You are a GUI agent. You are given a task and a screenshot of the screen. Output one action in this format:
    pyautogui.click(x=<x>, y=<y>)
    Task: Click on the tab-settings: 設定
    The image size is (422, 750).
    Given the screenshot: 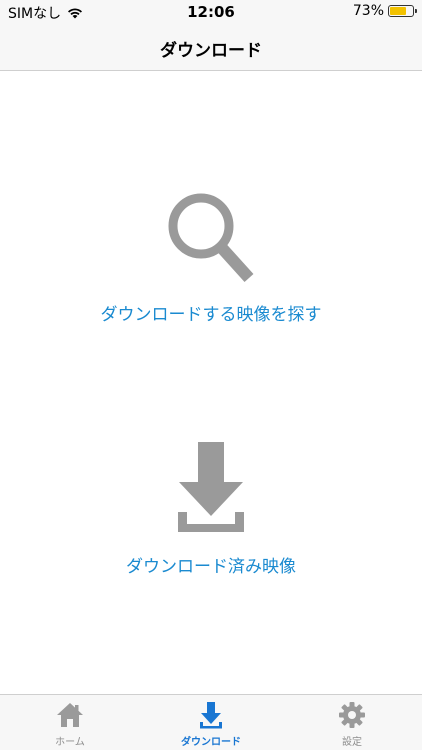 What is the action you would take?
    pyautogui.click(x=352, y=724)
    